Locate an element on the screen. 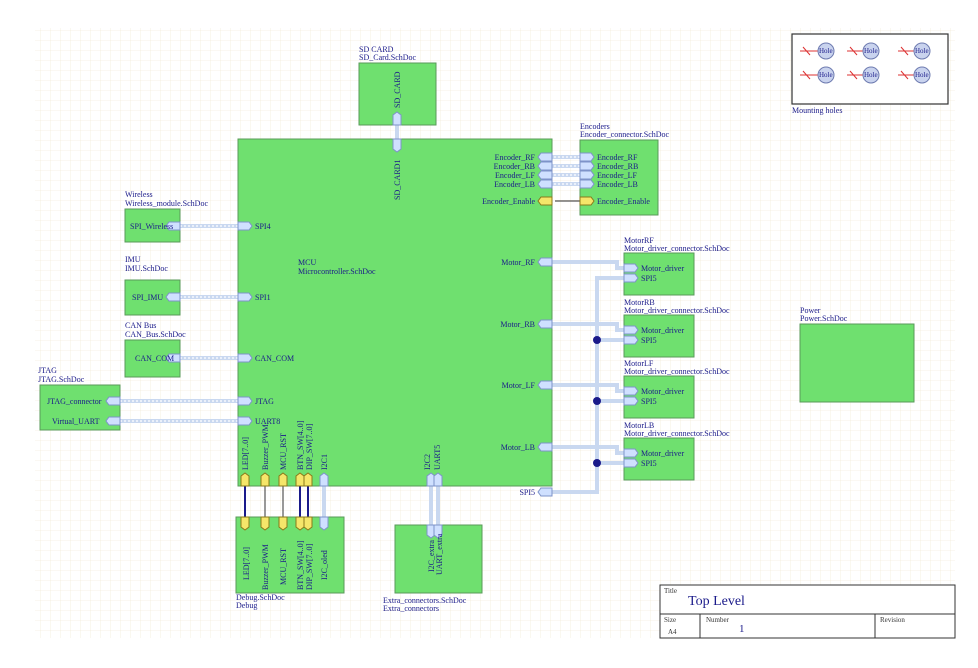 The image size is (978, 668). mcu-port-encoder-enable: Encoder_Enable is located at coordinates (508, 201).